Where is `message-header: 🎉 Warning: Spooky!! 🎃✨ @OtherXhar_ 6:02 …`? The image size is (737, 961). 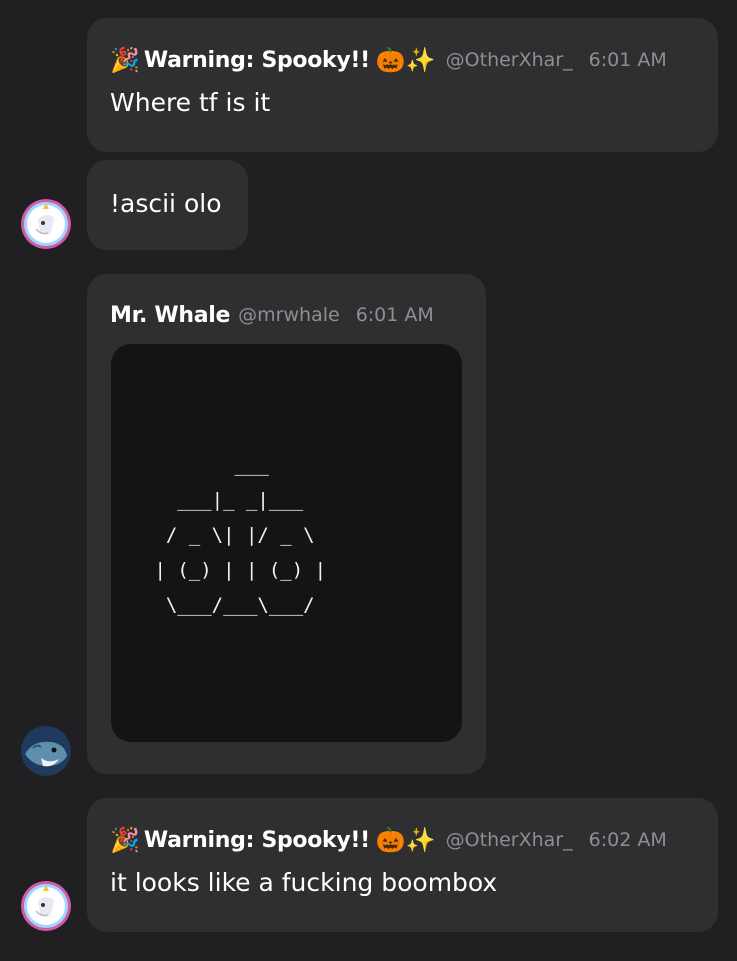
message-header: 🎉 Warning: Spooky!! 🎃✨ @OtherXhar_ 6:02 … is located at coordinates (388, 840).